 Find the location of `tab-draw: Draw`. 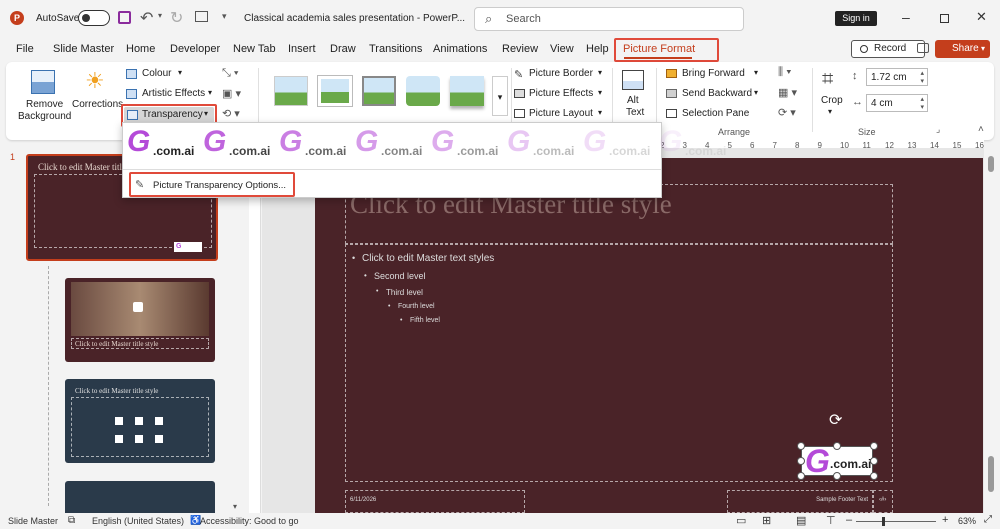

tab-draw: Draw is located at coordinates (343, 49).